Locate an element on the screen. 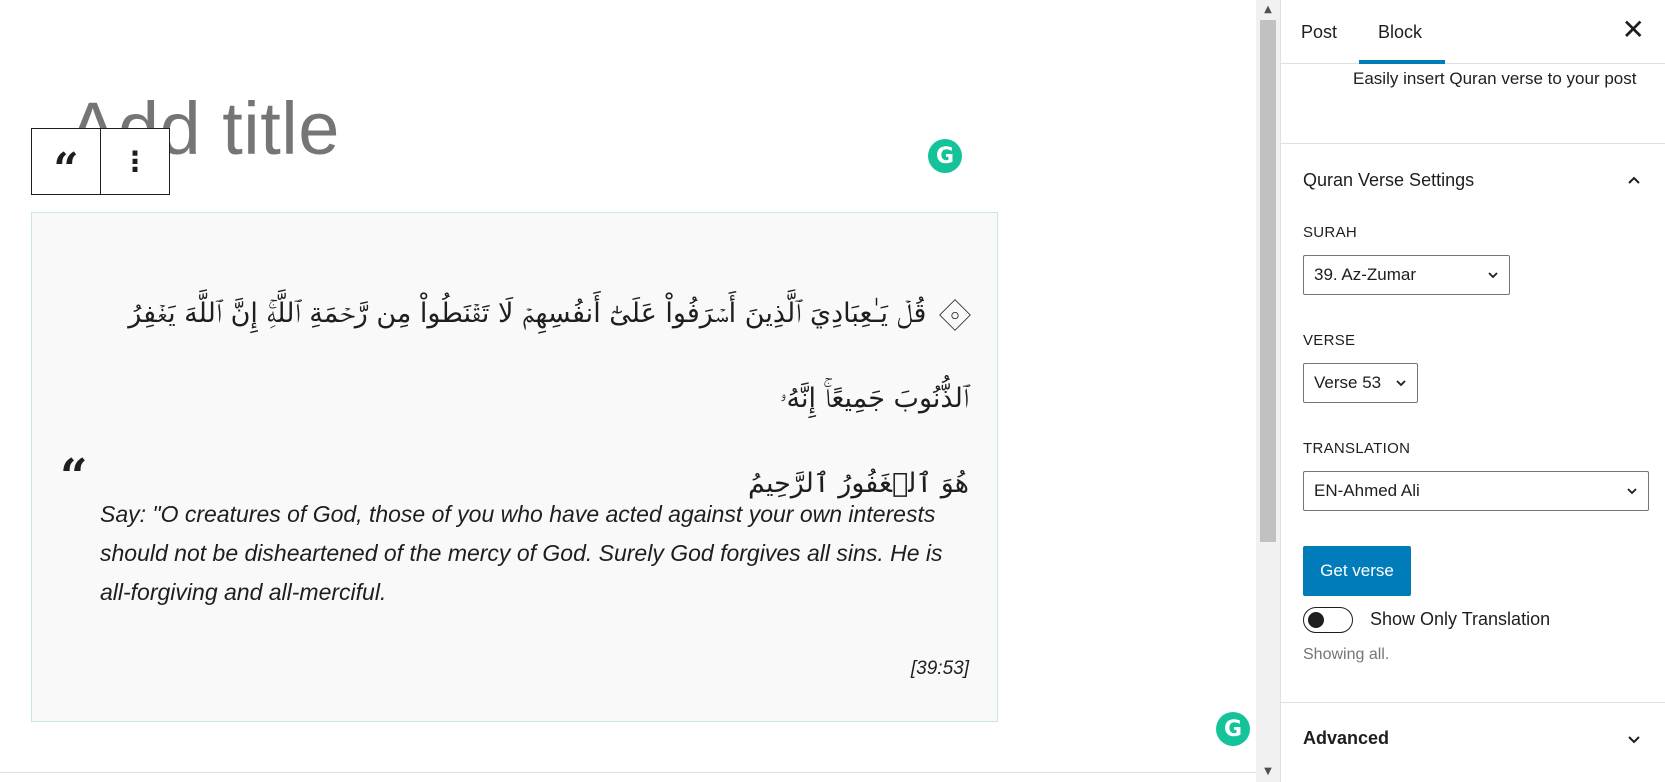 The image size is (1665, 782). surah-select: 39. Az-Zumar is located at coordinates (1406, 275).